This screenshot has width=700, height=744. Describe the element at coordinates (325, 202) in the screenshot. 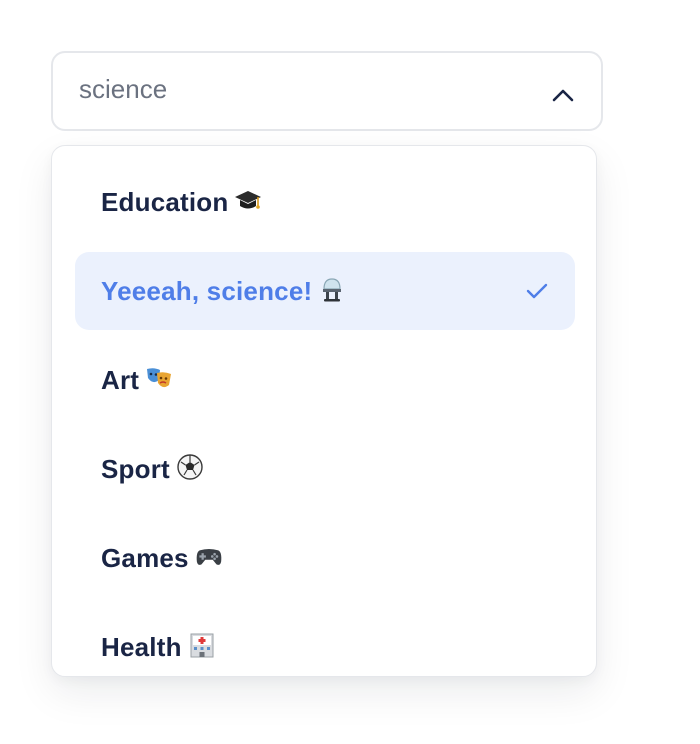

I see `option-education: Education` at that location.